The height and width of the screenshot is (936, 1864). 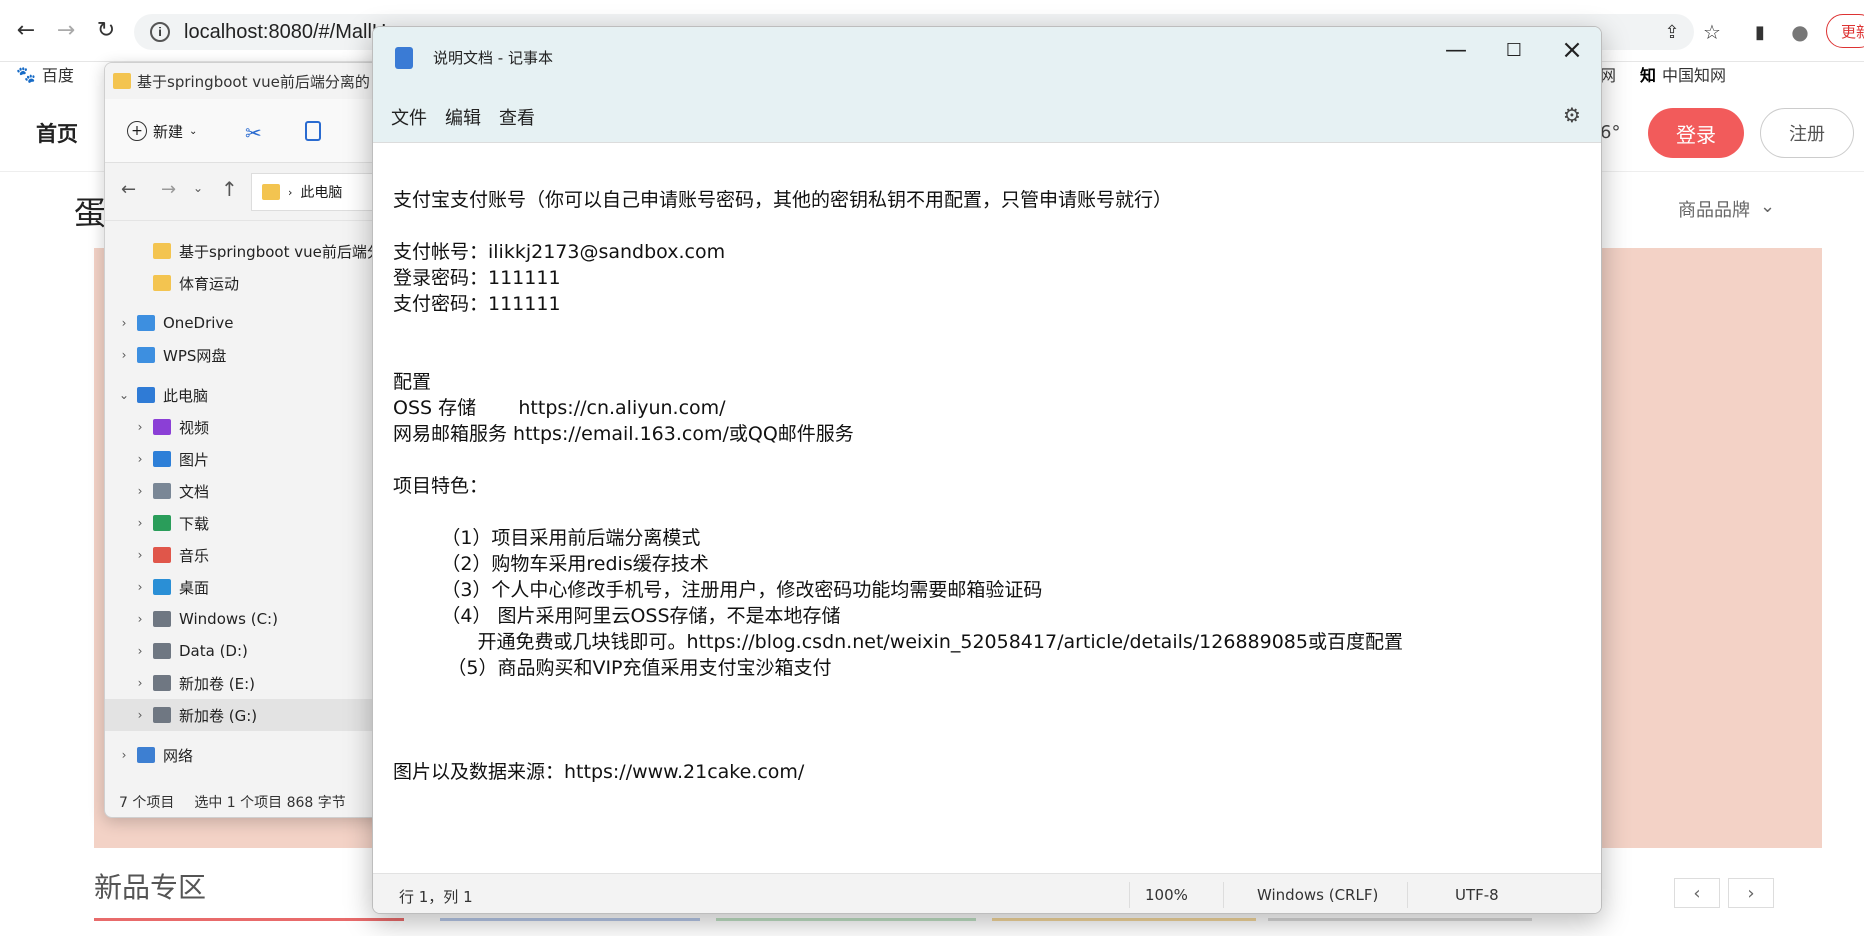 What do you see at coordinates (254, 323) in the screenshot?
I see `tree-item: › OneDrive` at bounding box center [254, 323].